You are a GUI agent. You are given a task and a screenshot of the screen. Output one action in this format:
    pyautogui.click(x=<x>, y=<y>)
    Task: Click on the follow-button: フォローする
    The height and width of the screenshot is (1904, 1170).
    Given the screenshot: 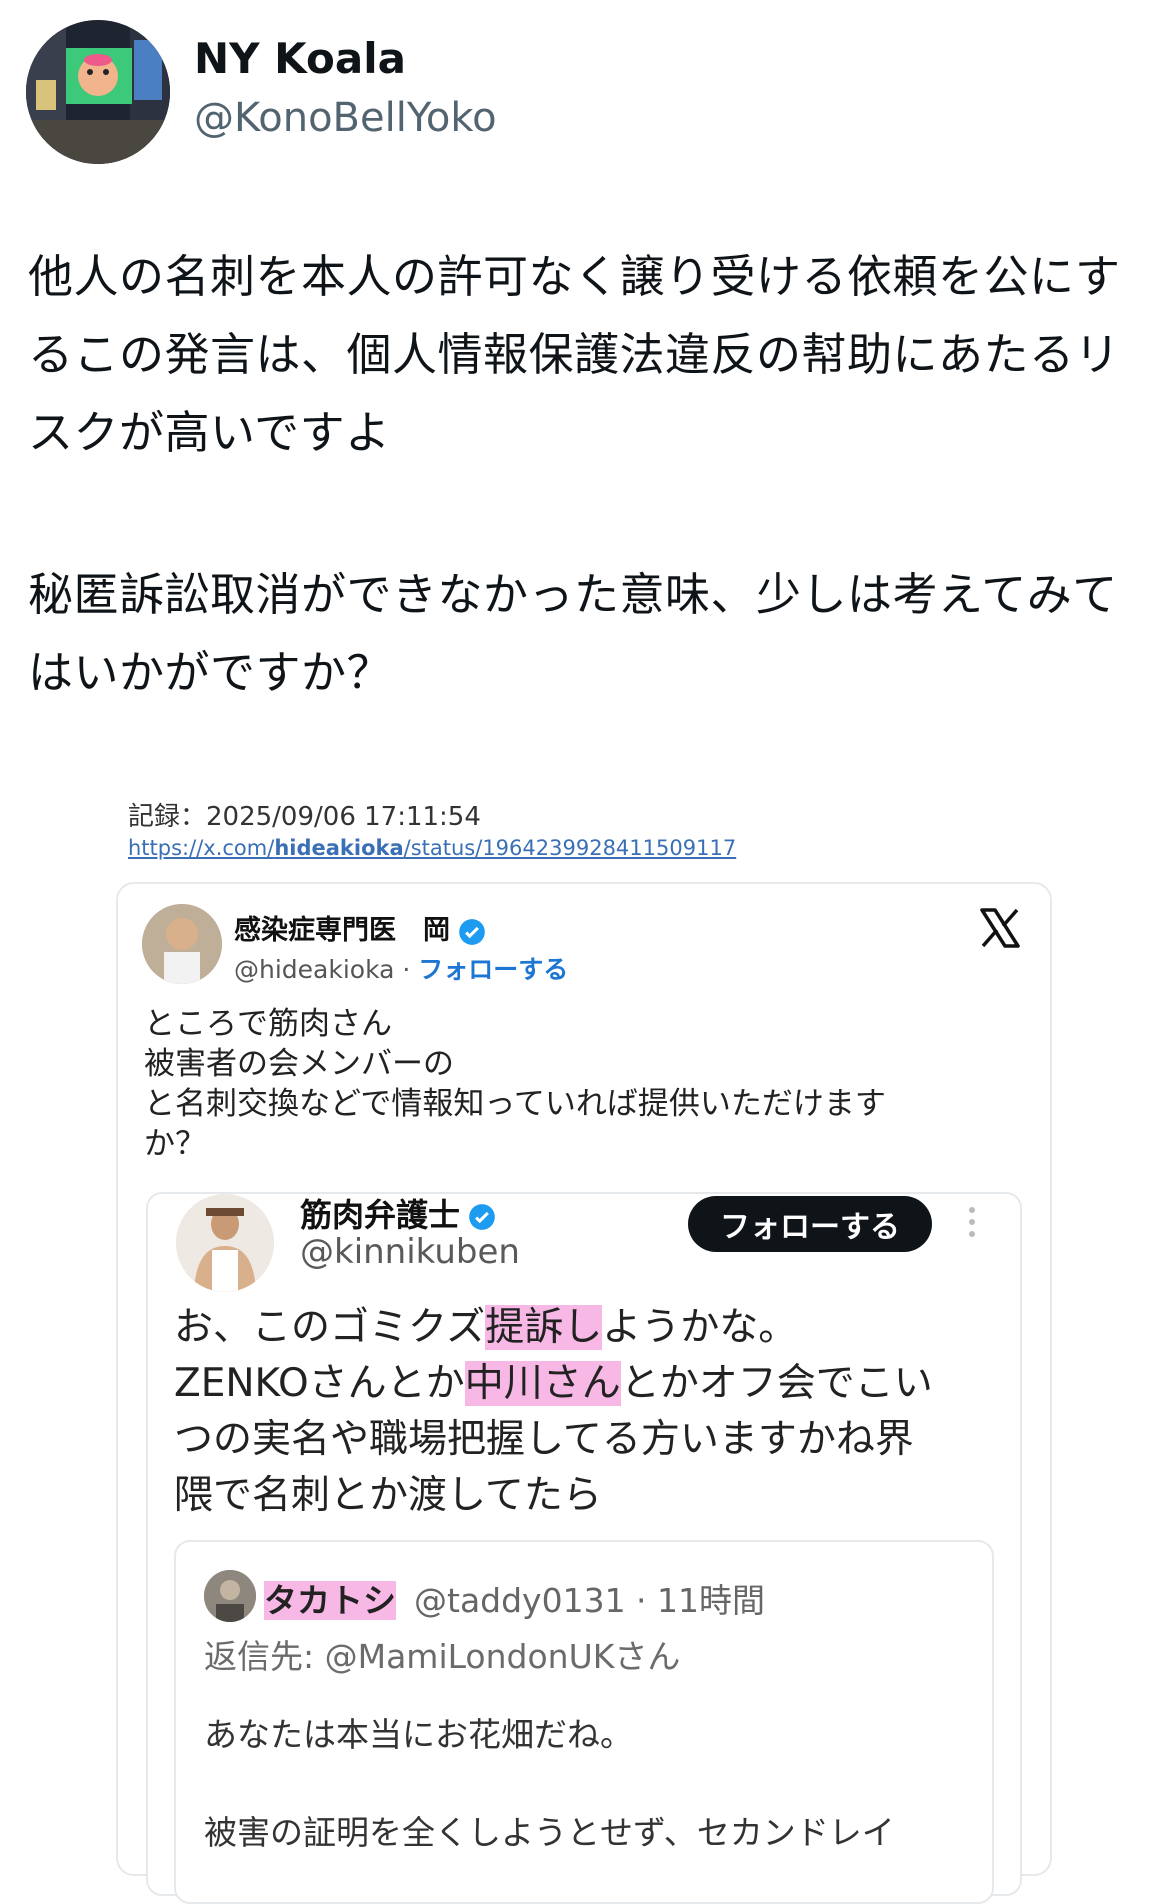 What is the action you would take?
    pyautogui.click(x=810, y=1224)
    